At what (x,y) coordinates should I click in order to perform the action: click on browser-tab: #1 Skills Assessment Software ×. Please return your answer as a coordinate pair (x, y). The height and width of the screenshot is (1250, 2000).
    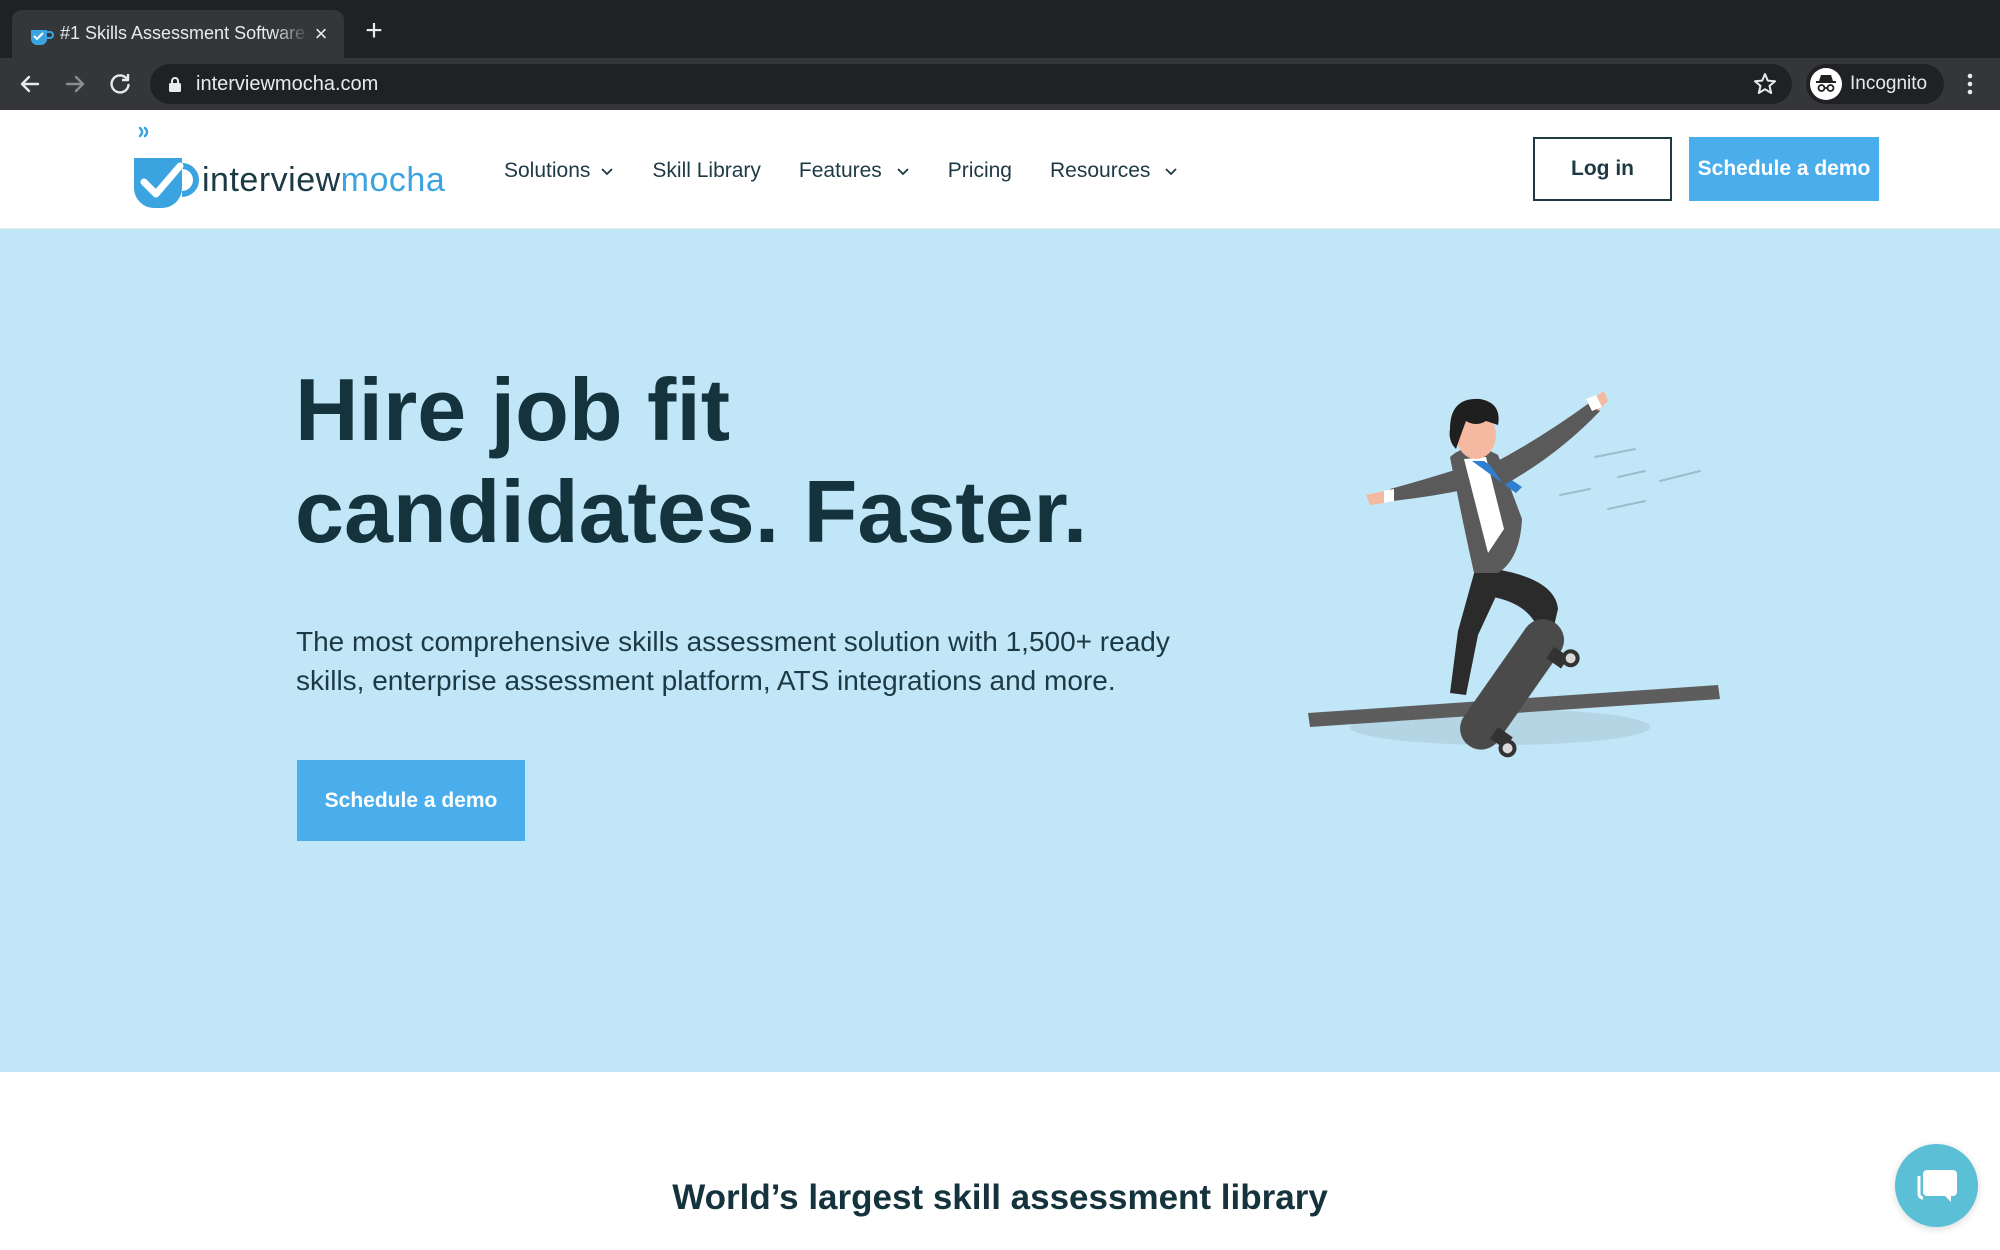
    Looking at the image, I should click on (178, 34).